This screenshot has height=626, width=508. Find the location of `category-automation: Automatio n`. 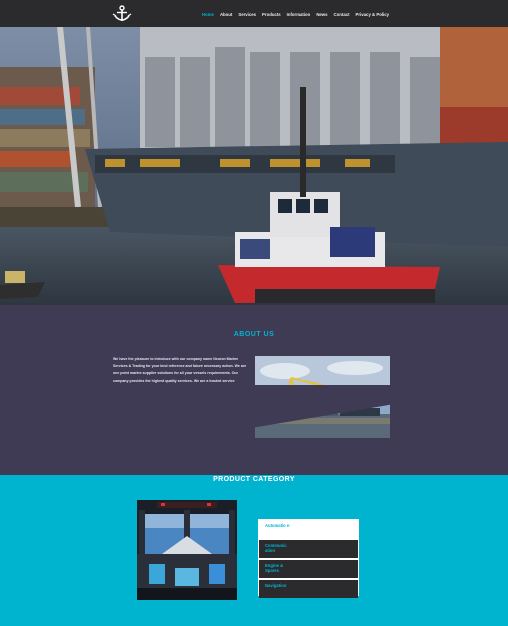

category-automation: Automatio n is located at coordinates (308, 529).